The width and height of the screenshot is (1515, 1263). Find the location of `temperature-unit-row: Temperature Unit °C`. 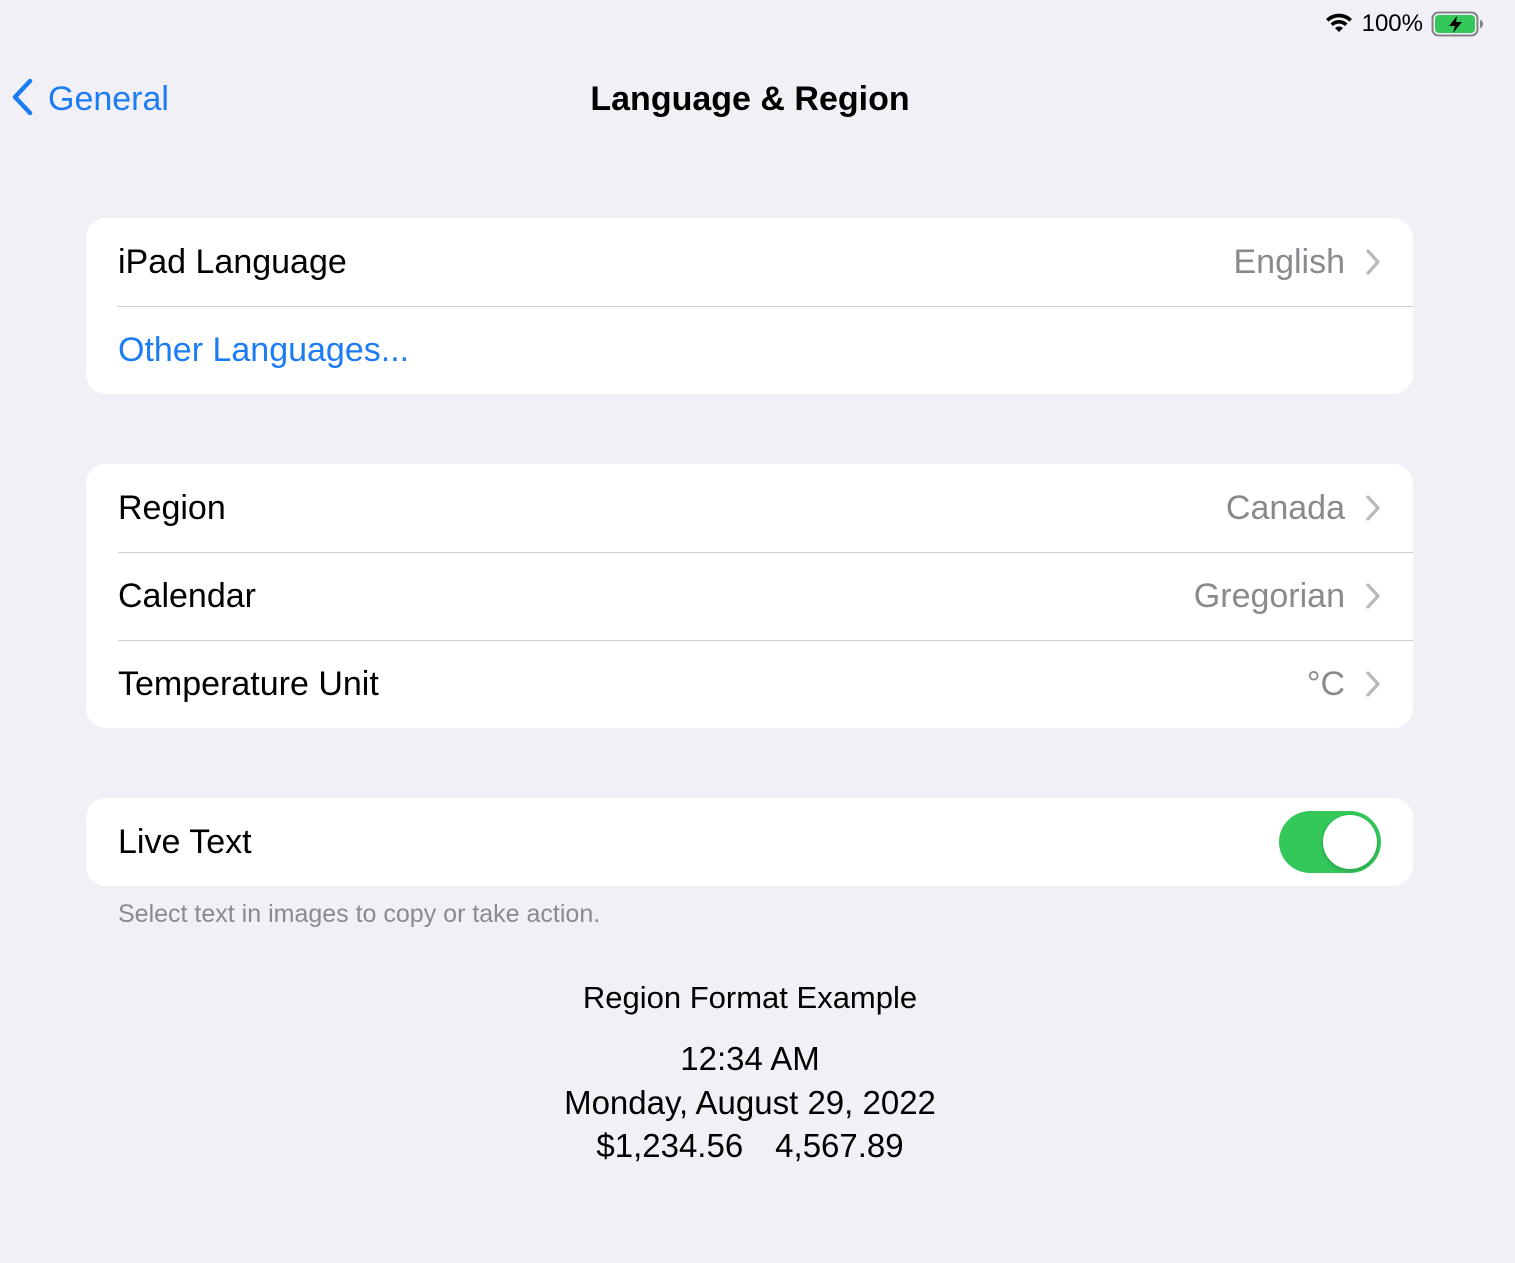

temperature-unit-row: Temperature Unit °C is located at coordinates (749, 684).